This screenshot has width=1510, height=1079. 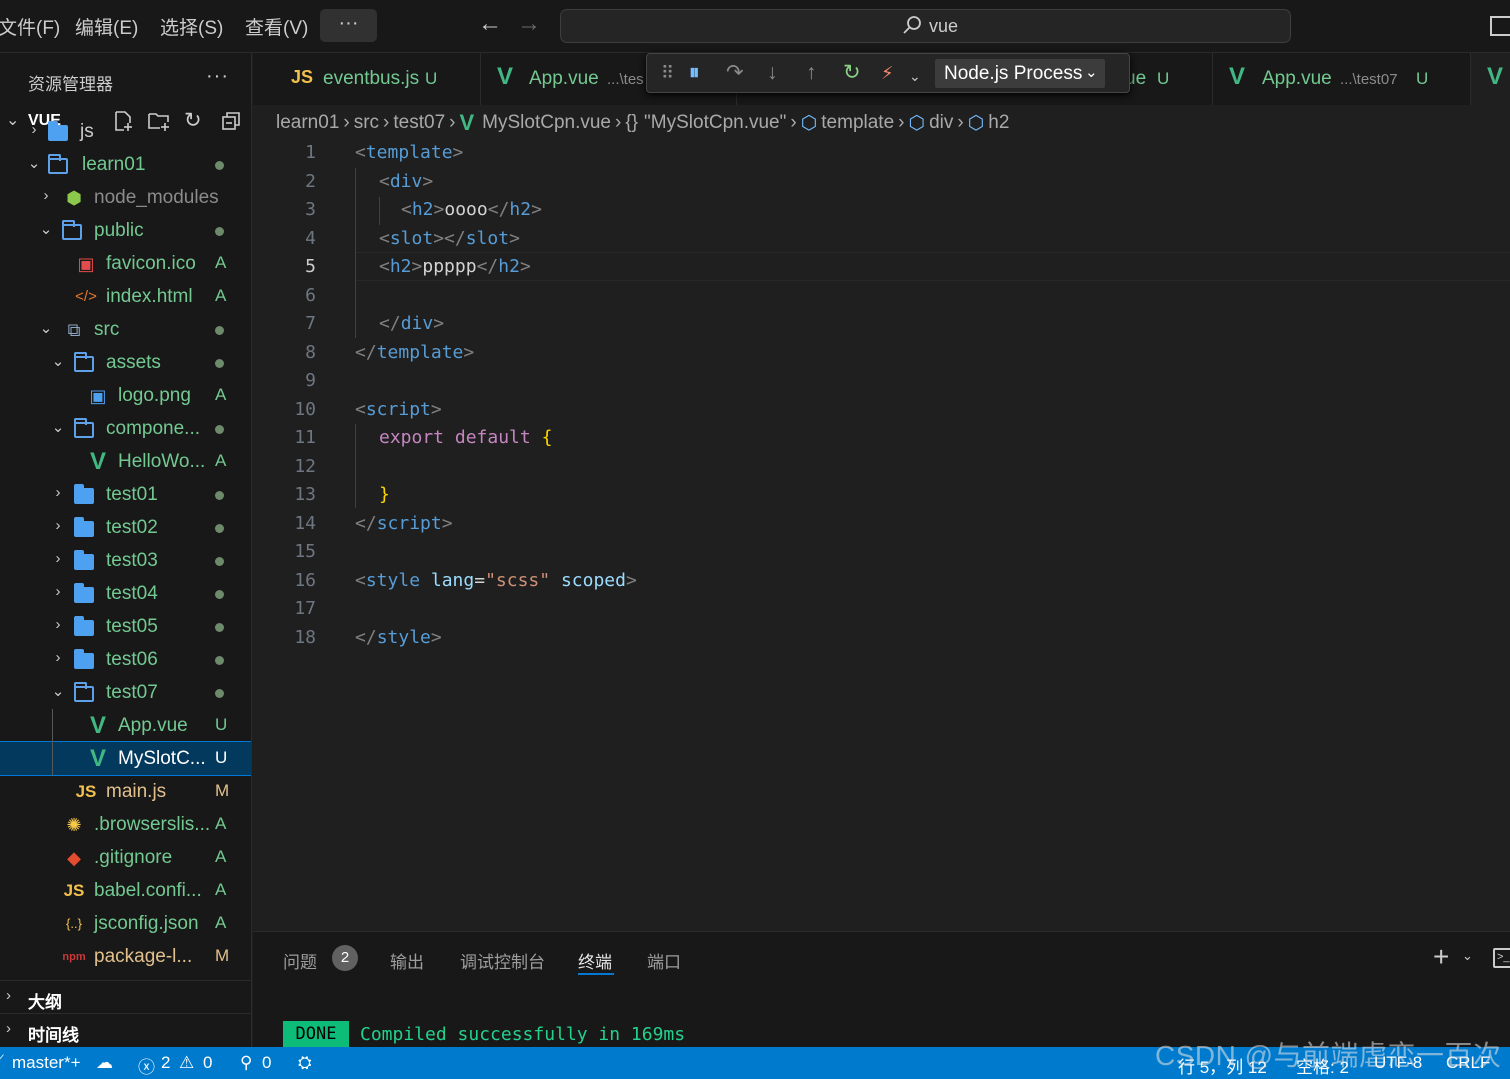 What do you see at coordinates (490, 24) in the screenshot?
I see `back-arrow-icon: ←` at bounding box center [490, 24].